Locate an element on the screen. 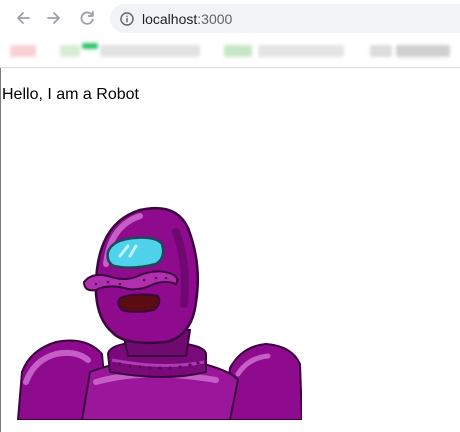 This screenshot has height=432, width=460. url-host: localhost is located at coordinates (170, 18).